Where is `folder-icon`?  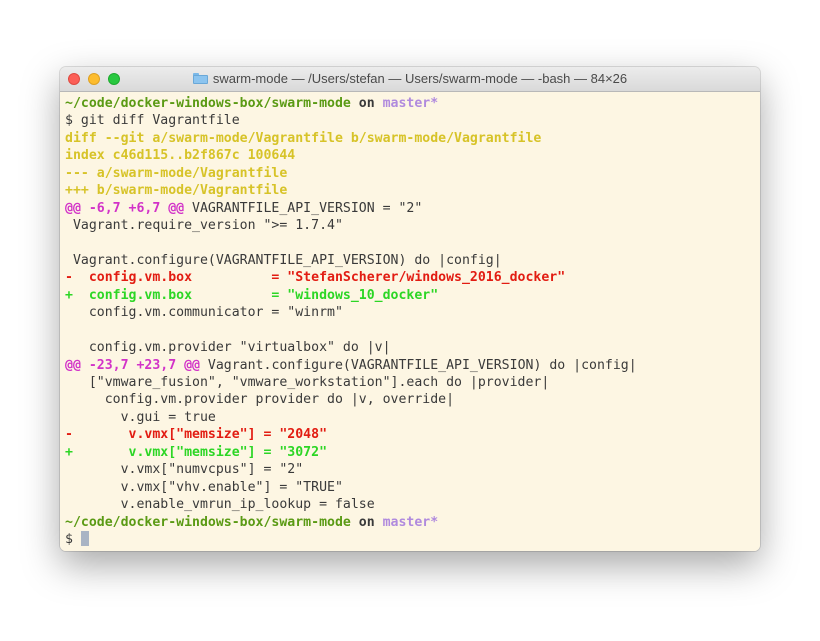
folder-icon is located at coordinates (200, 78).